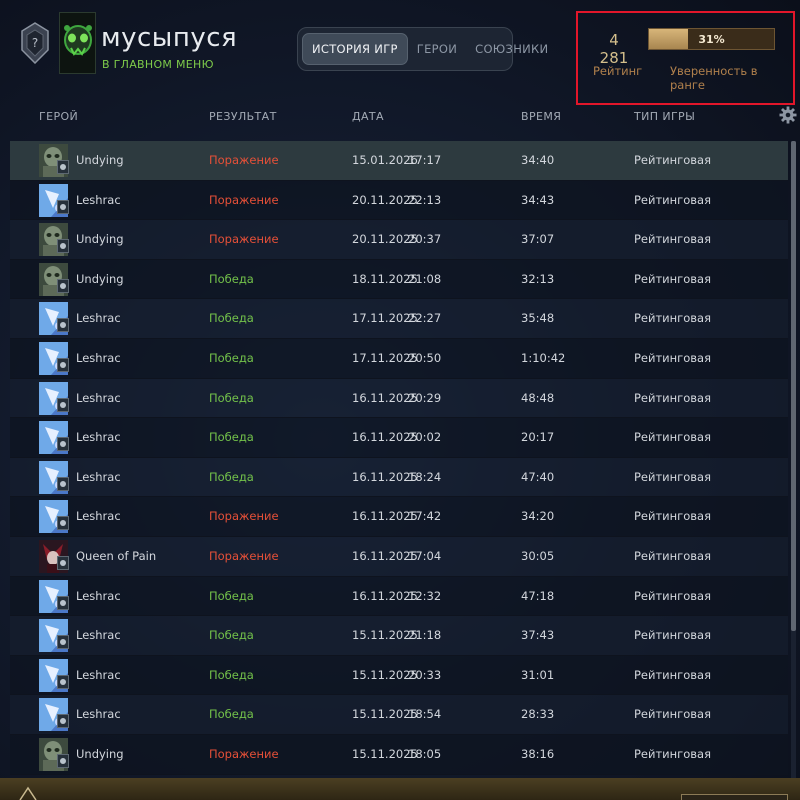 Image resolution: width=800 pixels, height=800 pixels. Describe the element at coordinates (614, 49) in the screenshot. I see `rating-value: 4 281` at that location.